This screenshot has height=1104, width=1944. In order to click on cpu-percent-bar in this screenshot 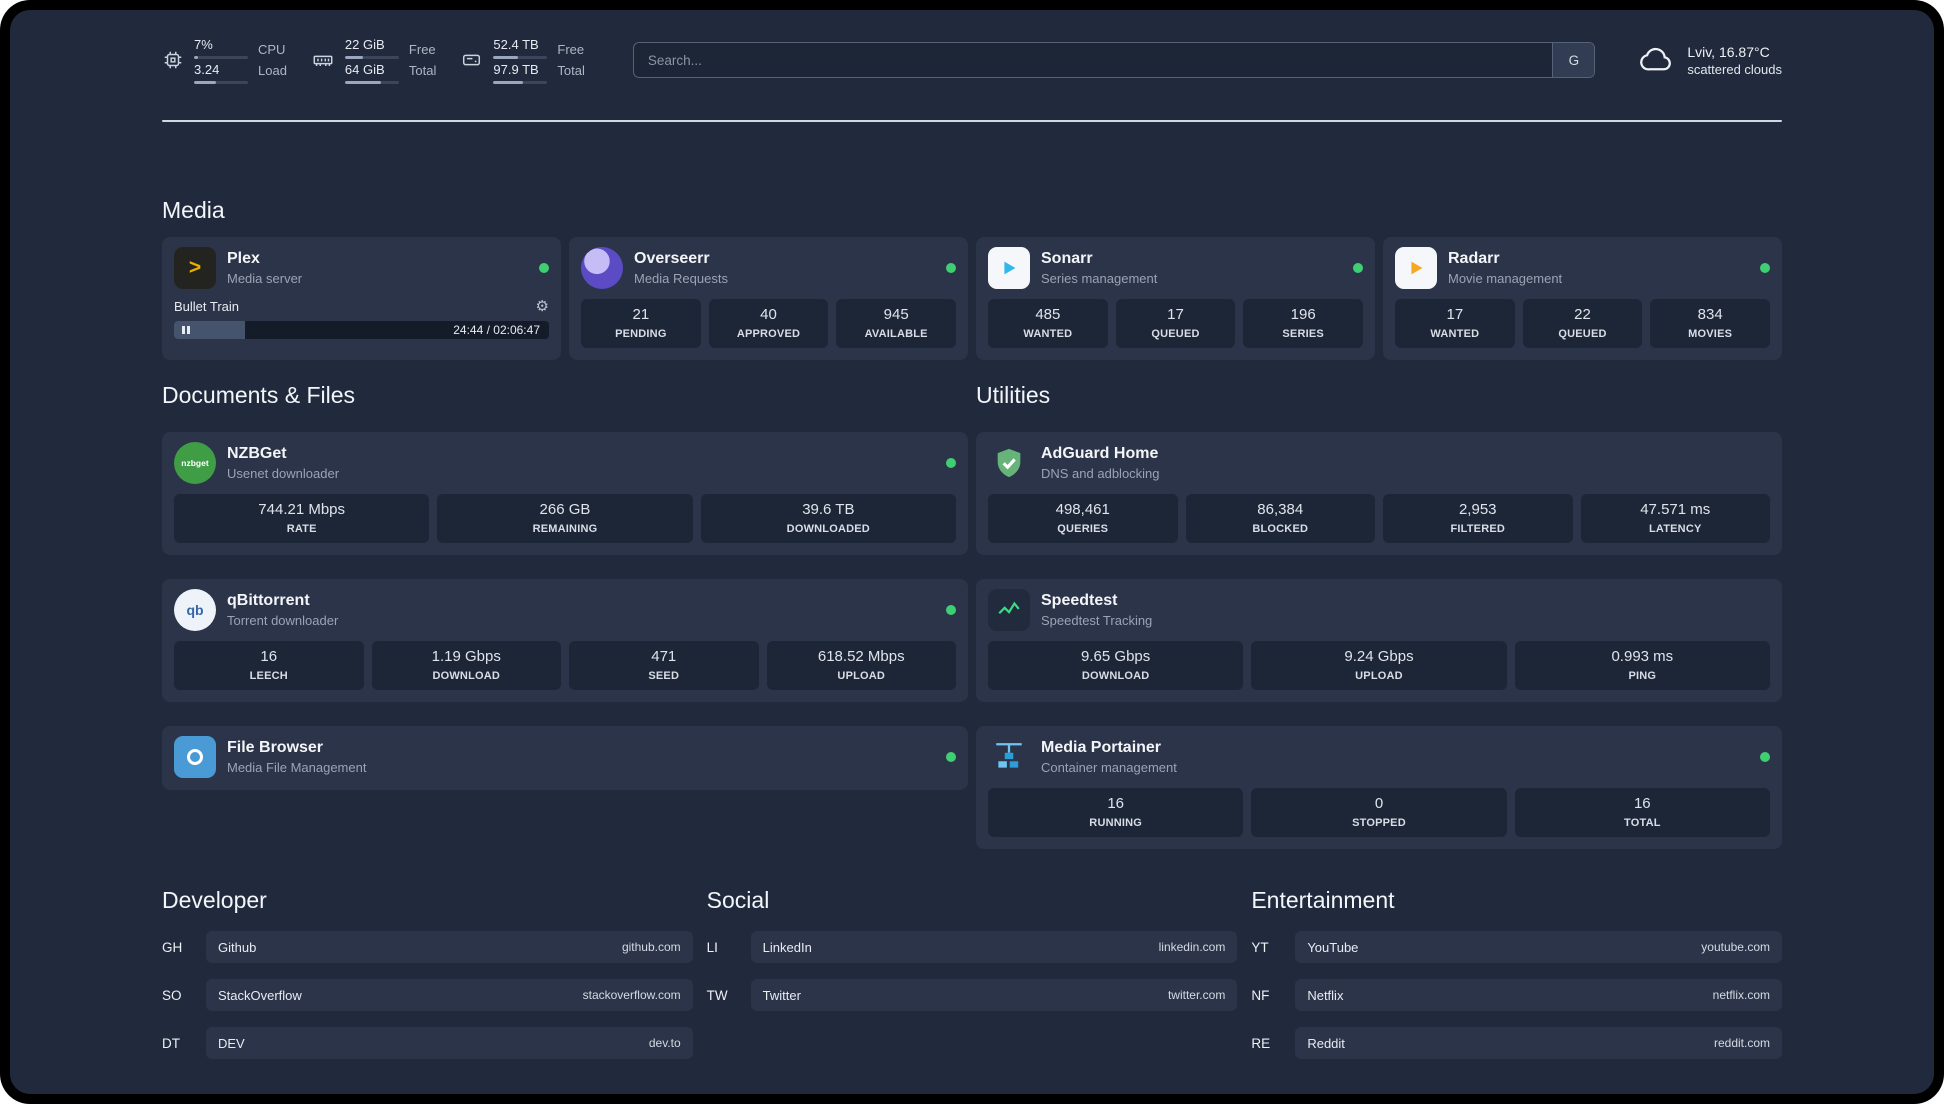, I will do `click(221, 57)`.